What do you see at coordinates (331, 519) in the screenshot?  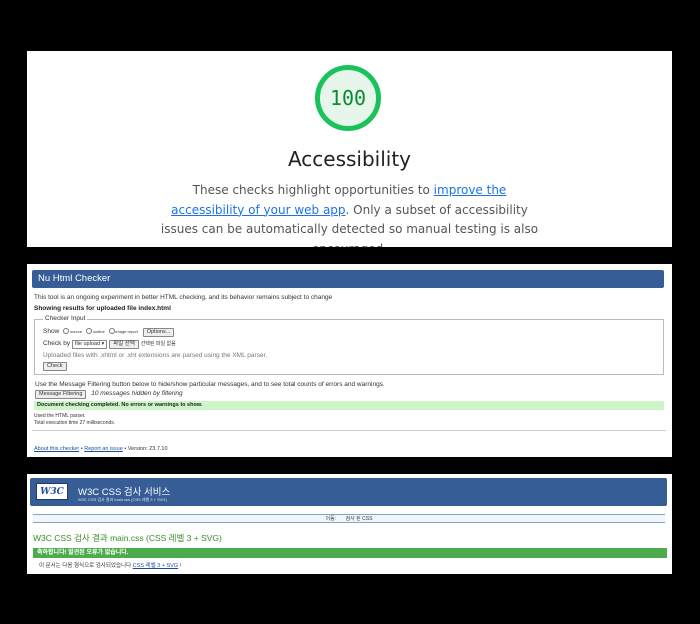 I see `jump-label: 이동:` at bounding box center [331, 519].